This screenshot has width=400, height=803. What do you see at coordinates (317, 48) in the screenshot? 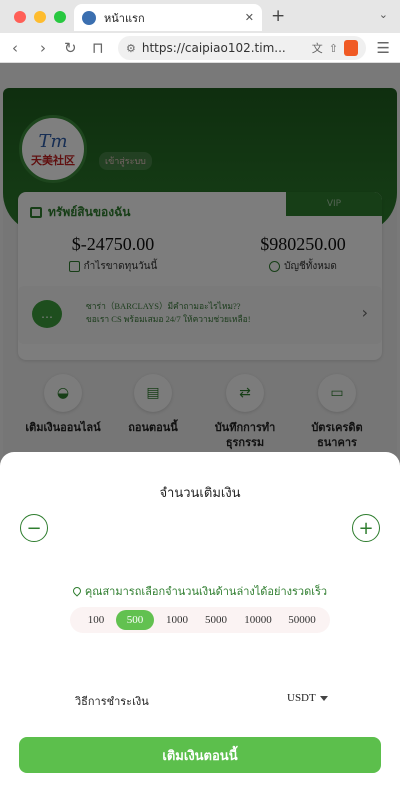
I see `translate-icon: 文` at bounding box center [317, 48].